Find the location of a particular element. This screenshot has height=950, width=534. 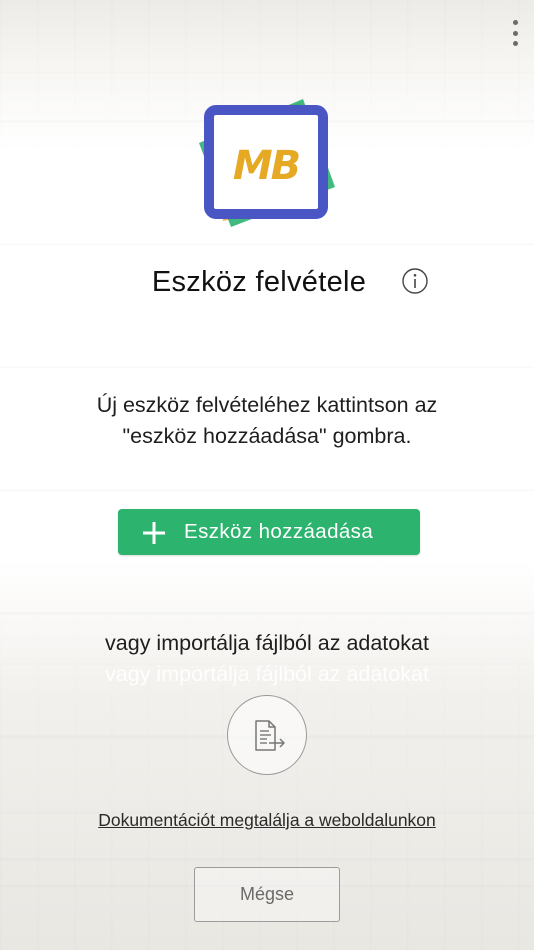

more-vert-icon is located at coordinates (515, 33).